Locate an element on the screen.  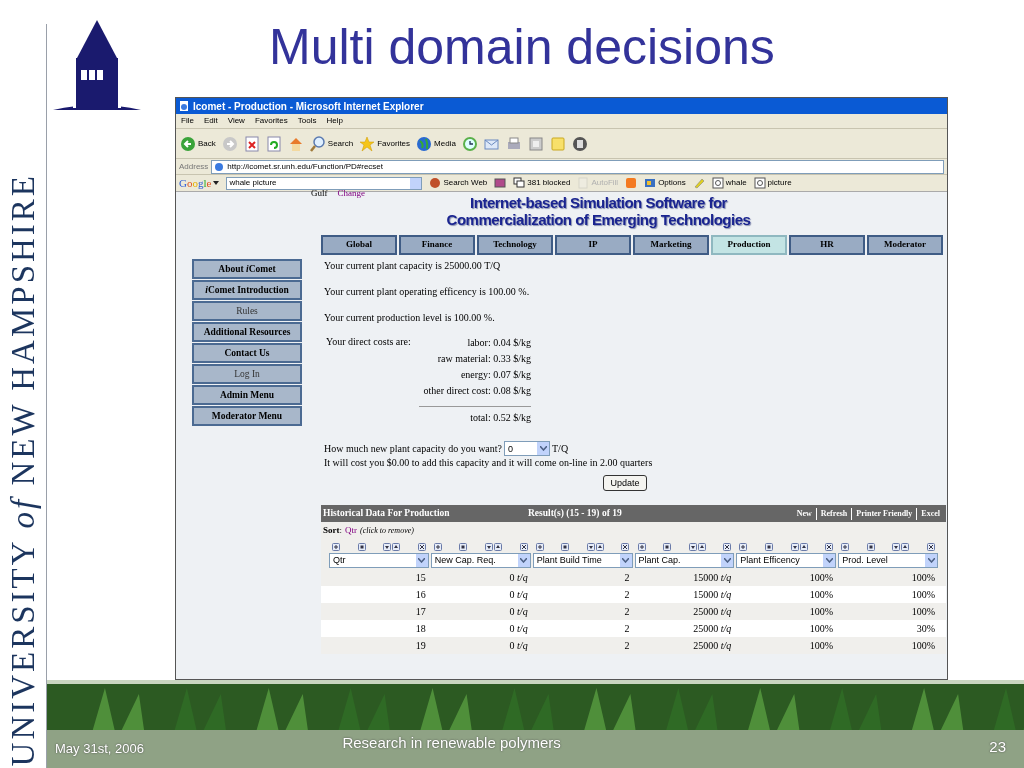
table-cell-text: 100% is located at coordinates (923, 646).